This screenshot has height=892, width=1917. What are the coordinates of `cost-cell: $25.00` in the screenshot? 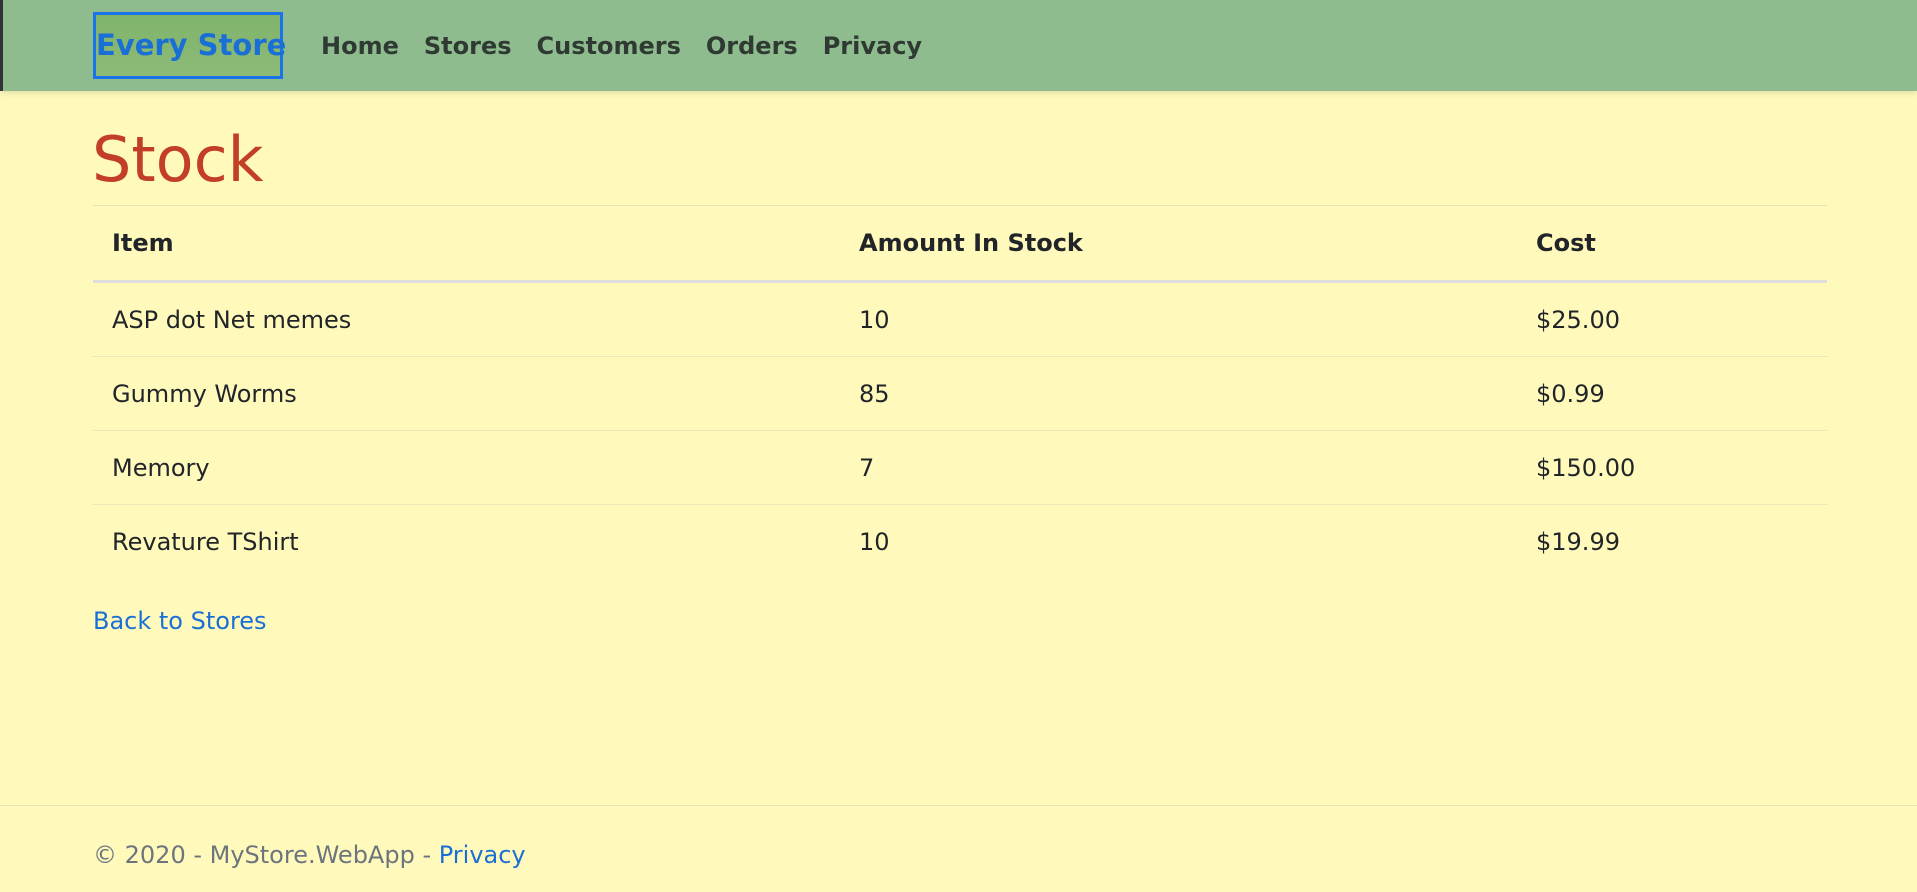 It's located at (1672, 319).